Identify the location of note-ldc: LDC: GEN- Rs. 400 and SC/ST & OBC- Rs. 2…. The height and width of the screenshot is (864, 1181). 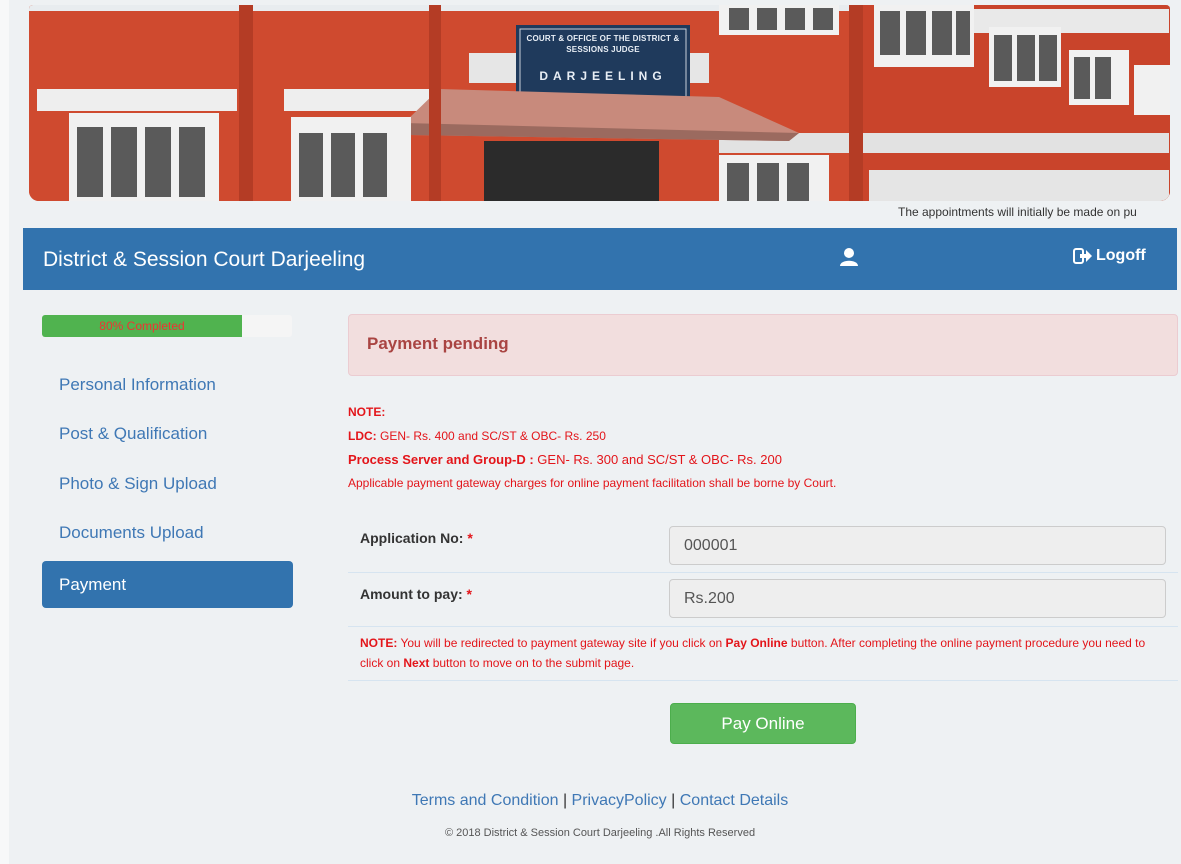
(477, 436).